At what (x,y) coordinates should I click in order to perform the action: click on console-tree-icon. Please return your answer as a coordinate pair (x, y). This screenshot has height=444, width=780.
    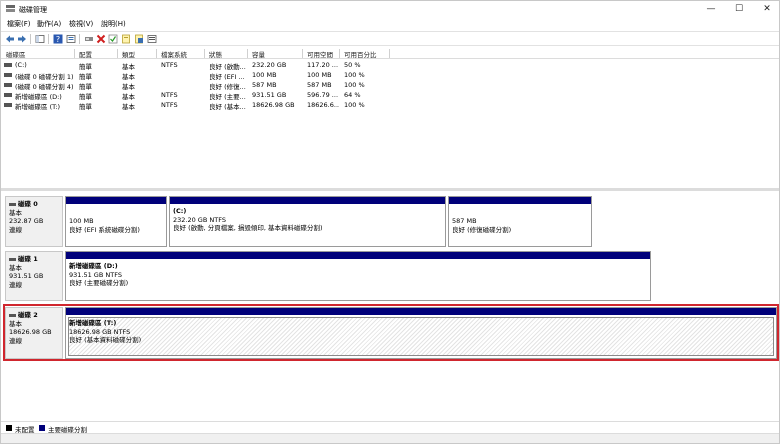
    Looking at the image, I should click on (40, 39).